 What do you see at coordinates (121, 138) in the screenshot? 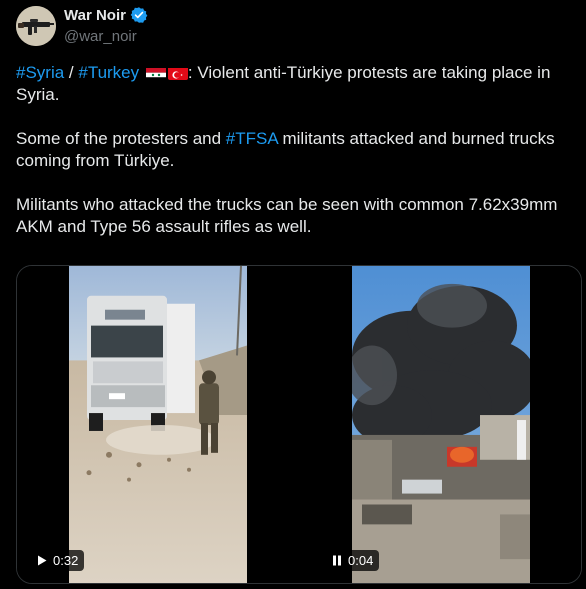
I see `tweet-para-2-start: Some of the protesters and` at bounding box center [121, 138].